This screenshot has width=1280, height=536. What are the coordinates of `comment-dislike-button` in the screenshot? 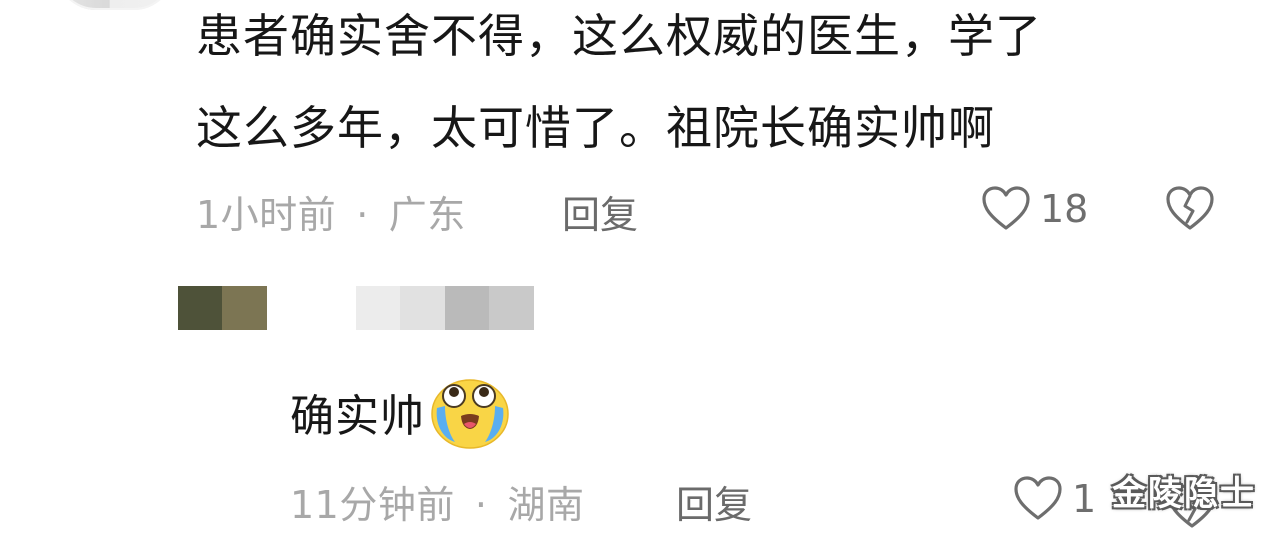 It's located at (1190, 211).